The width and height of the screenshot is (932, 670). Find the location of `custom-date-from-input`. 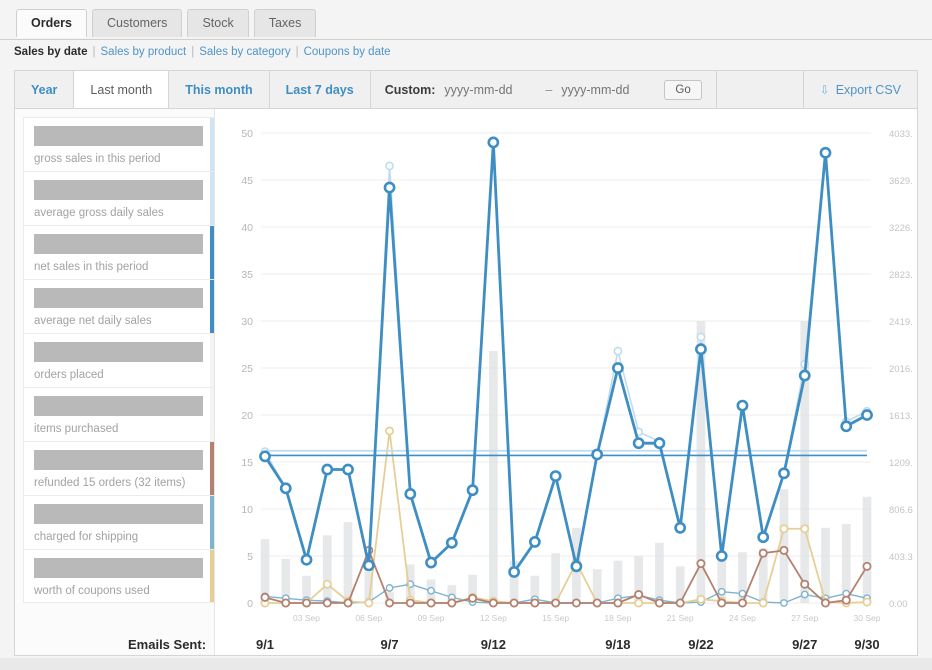

custom-date-from-input is located at coordinates (490, 89).